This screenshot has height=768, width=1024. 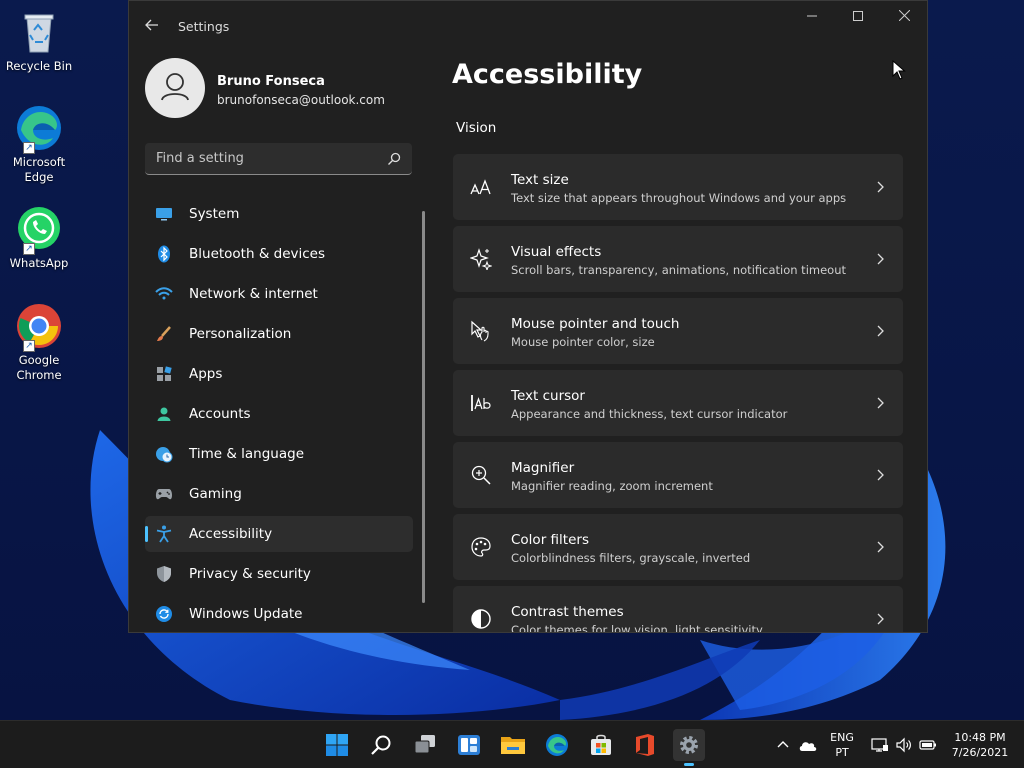 I want to click on edge-taskbar-button, so click(x=557, y=745).